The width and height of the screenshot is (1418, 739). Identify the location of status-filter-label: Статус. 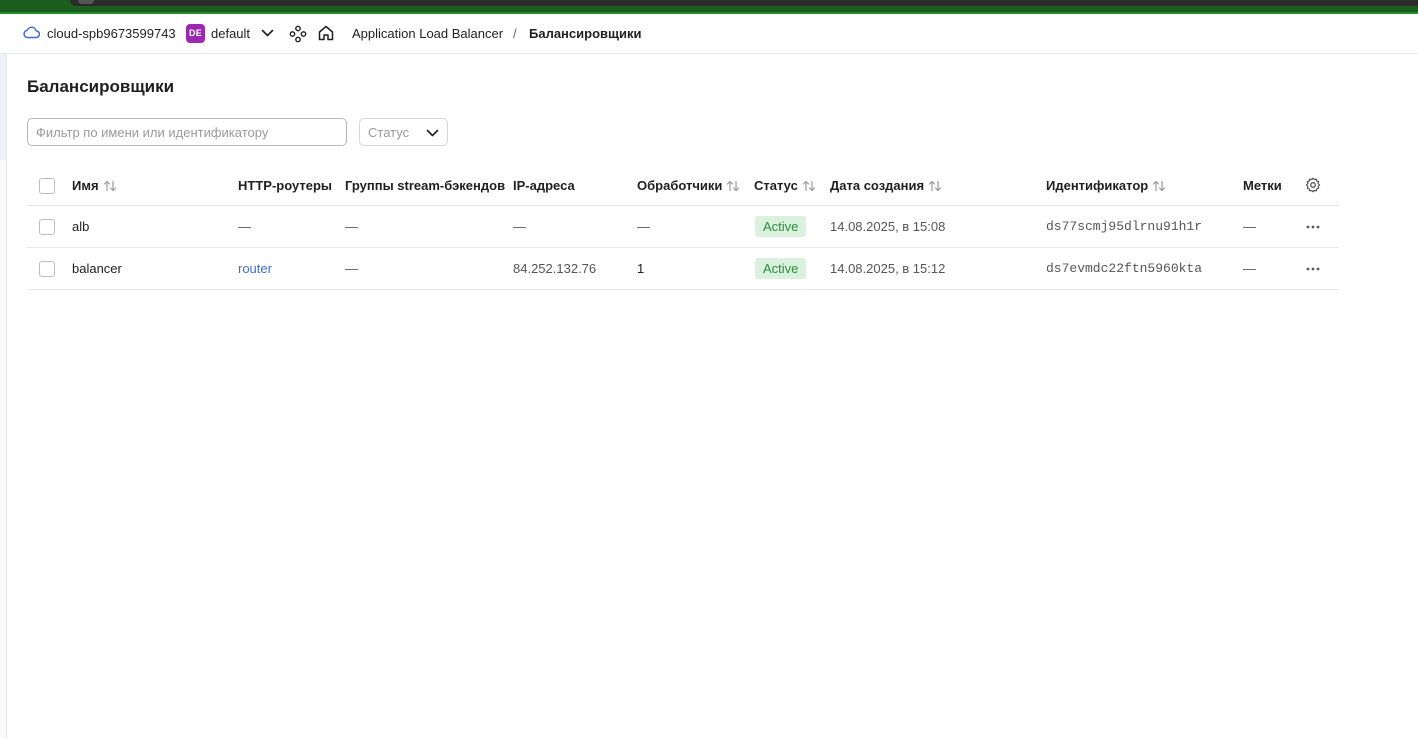
(389, 132).